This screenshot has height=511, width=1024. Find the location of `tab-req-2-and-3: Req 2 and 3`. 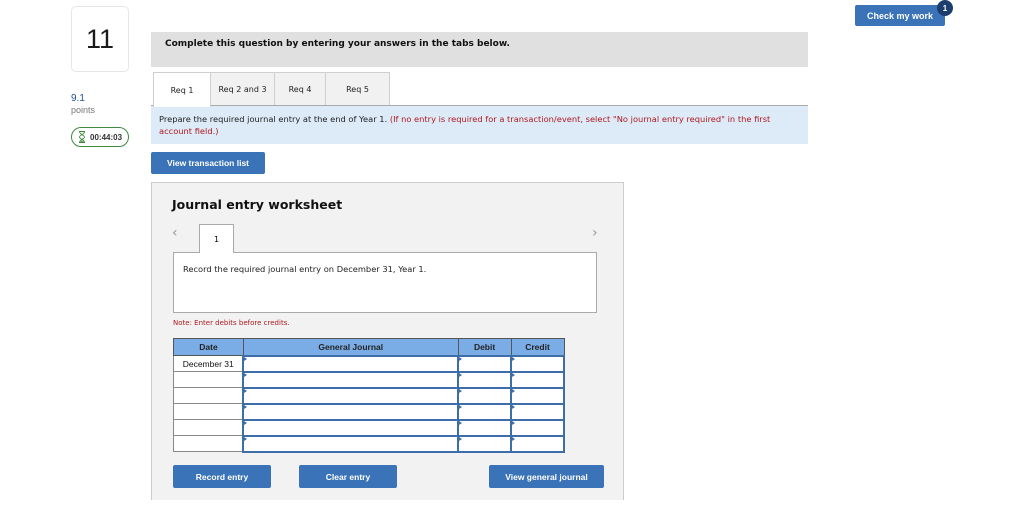

tab-req-2-and-3: Req 2 and 3 is located at coordinates (242, 89).